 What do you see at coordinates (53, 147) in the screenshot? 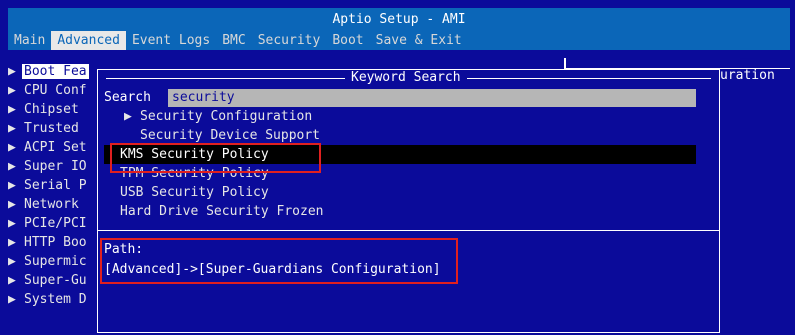
I see `menu-item-acpi-settings: ▶ ACPI Set` at bounding box center [53, 147].